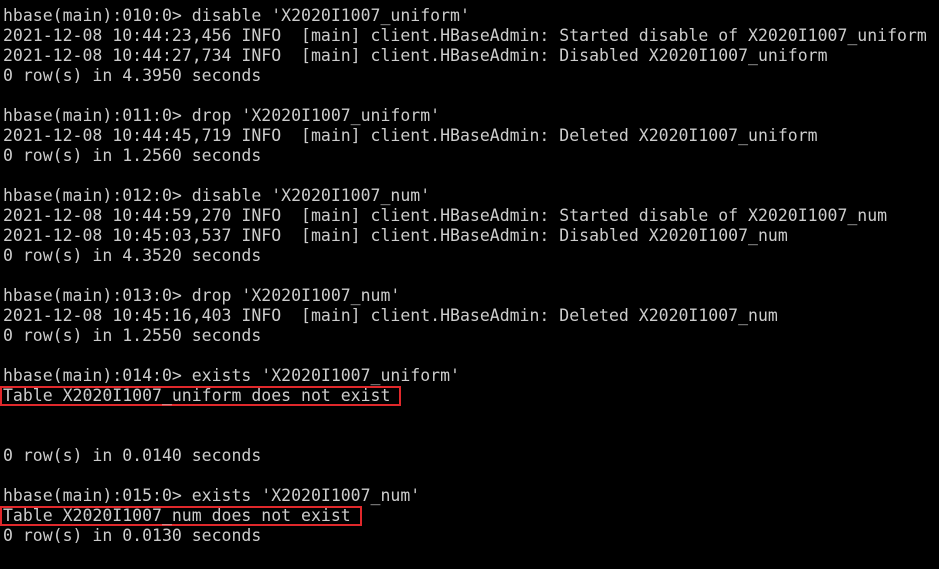 This screenshot has width=939, height=569. Describe the element at coordinates (132, 255) in the screenshot. I see `result-line: 0 row(s) in 4.3520 seconds` at that location.